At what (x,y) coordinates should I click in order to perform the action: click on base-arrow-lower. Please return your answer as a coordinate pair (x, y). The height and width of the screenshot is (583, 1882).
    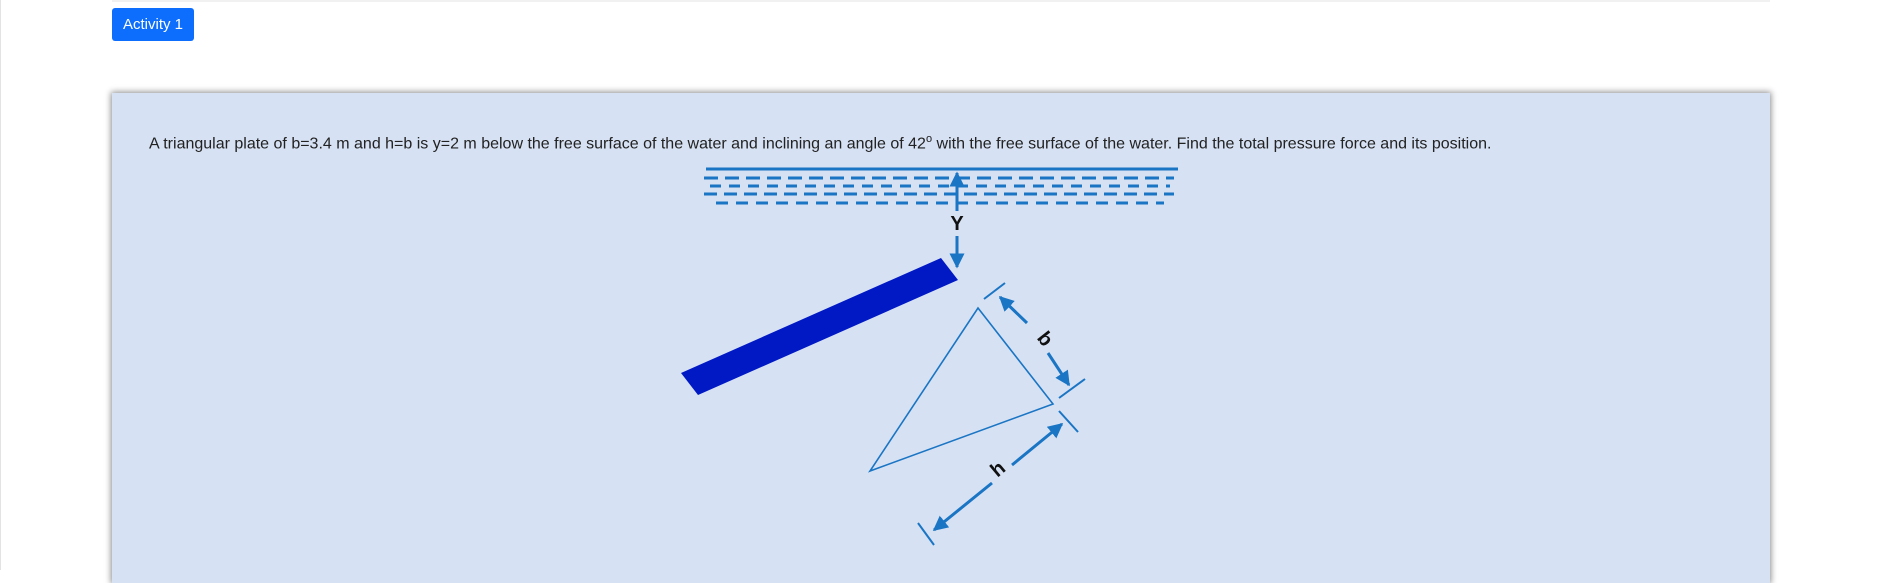
    Looking at the image, I should click on (1058, 369).